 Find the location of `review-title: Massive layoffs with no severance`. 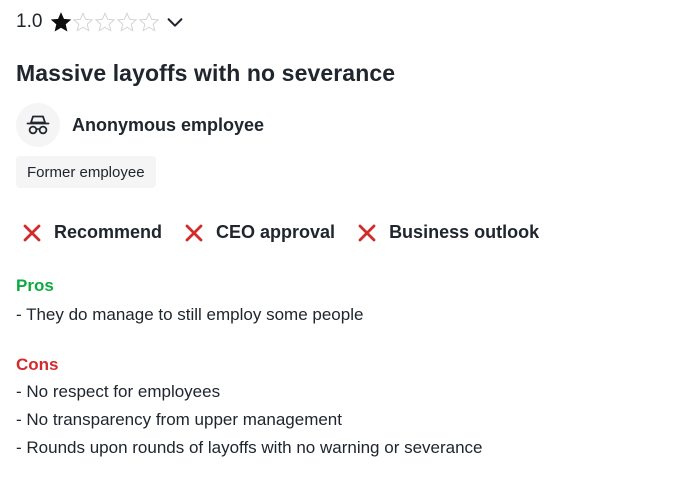

review-title: Massive layoffs with no severance is located at coordinates (206, 73).